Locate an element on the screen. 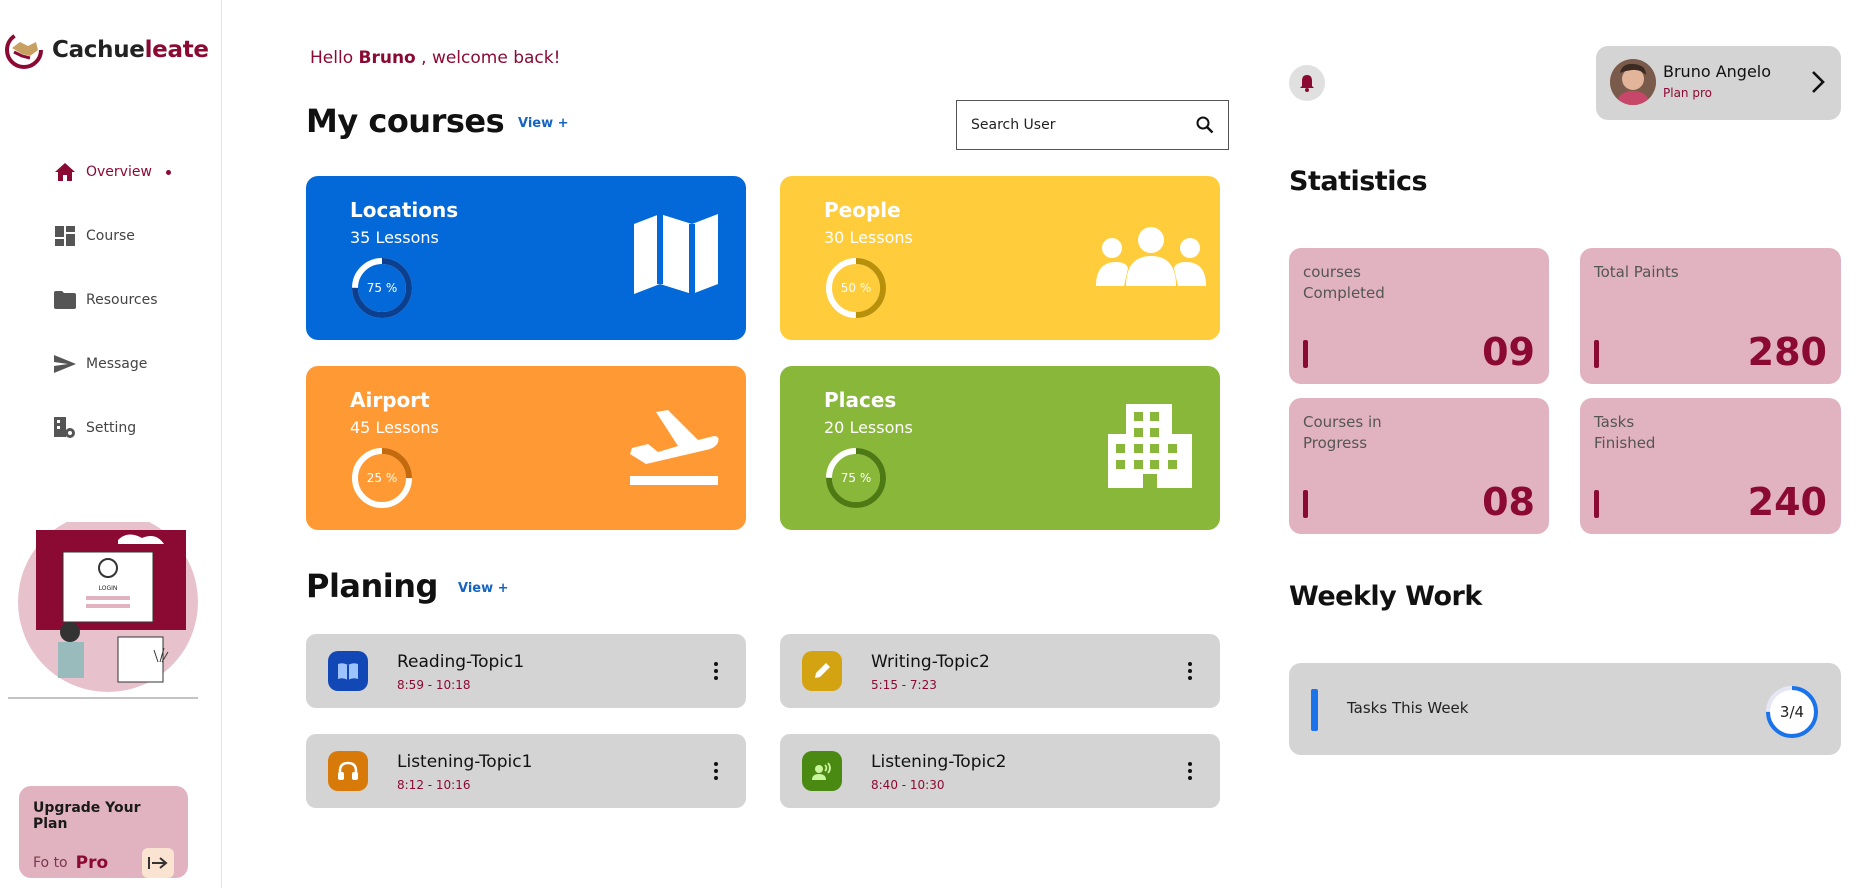  illustration-login-text: LOGIN is located at coordinates (108, 588).